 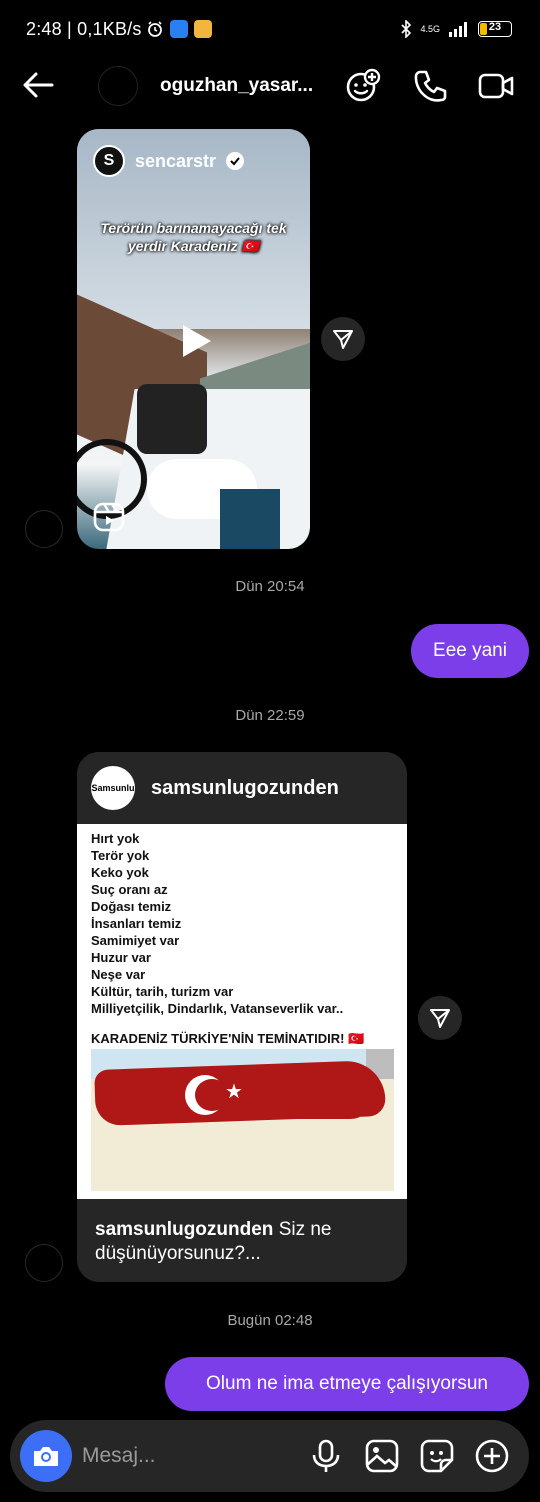 I want to click on status-bar: 2:48 | 0,1KB/s 4.5G 23, so click(x=270, y=30).